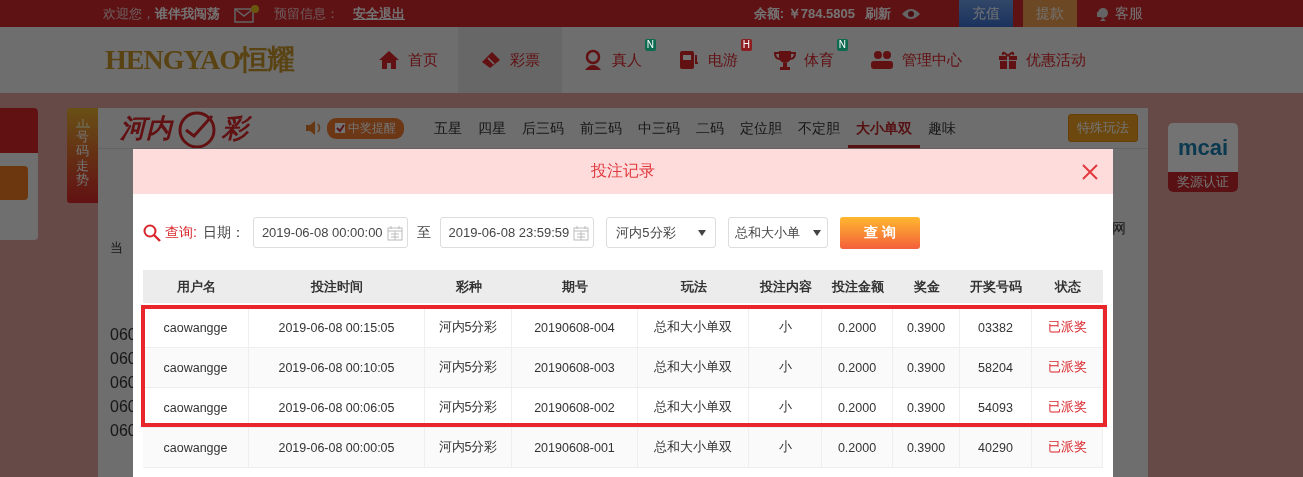 The height and width of the screenshot is (477, 1303). Describe the element at coordinates (785, 60) in the screenshot. I see `trophy-icon` at that location.